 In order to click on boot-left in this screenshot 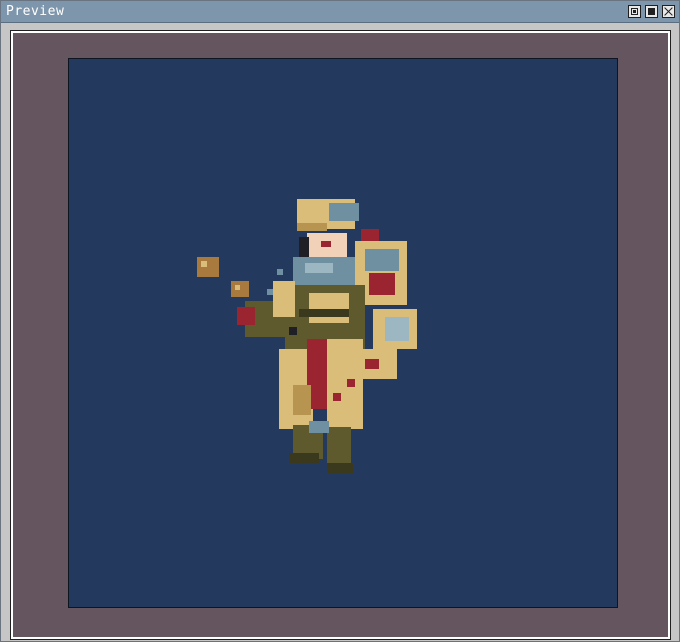, I will do `click(304, 458)`.